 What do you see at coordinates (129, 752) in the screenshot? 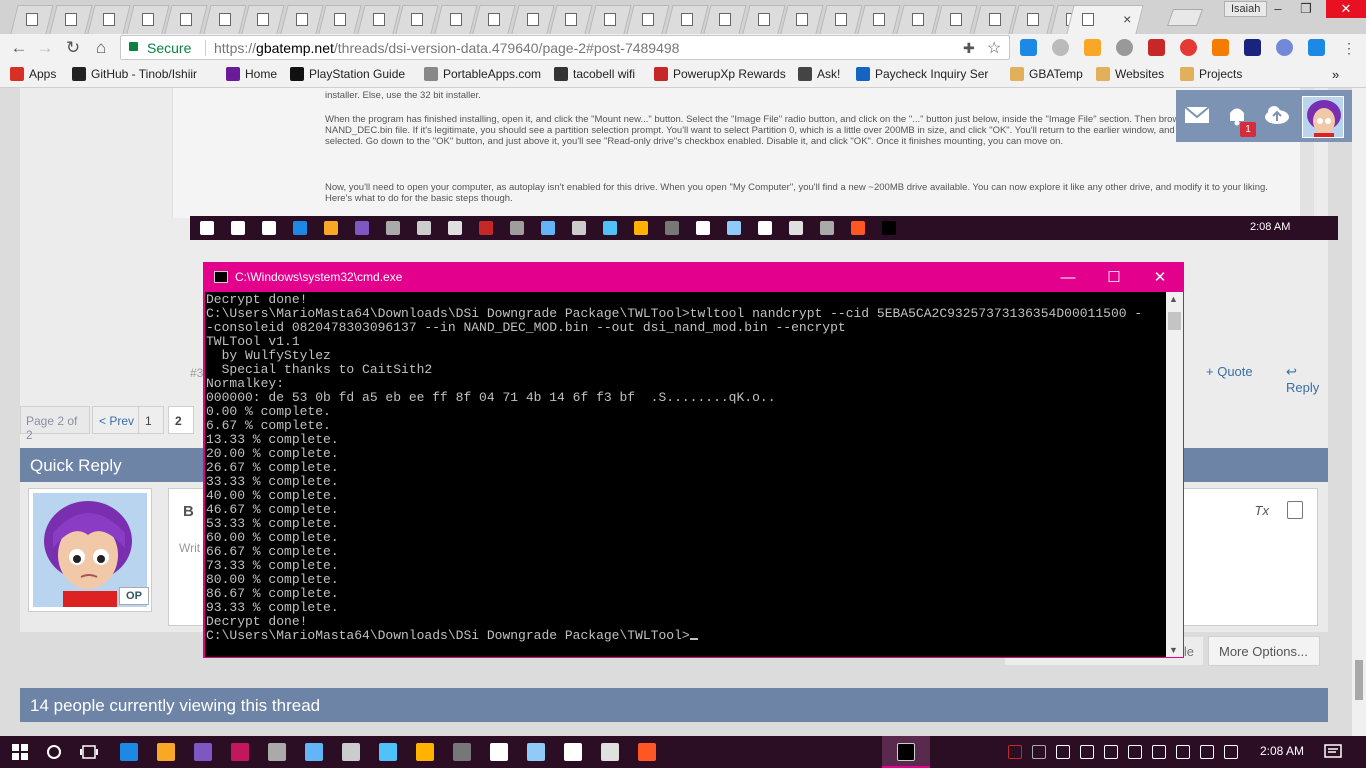
I see `edge-icon` at bounding box center [129, 752].